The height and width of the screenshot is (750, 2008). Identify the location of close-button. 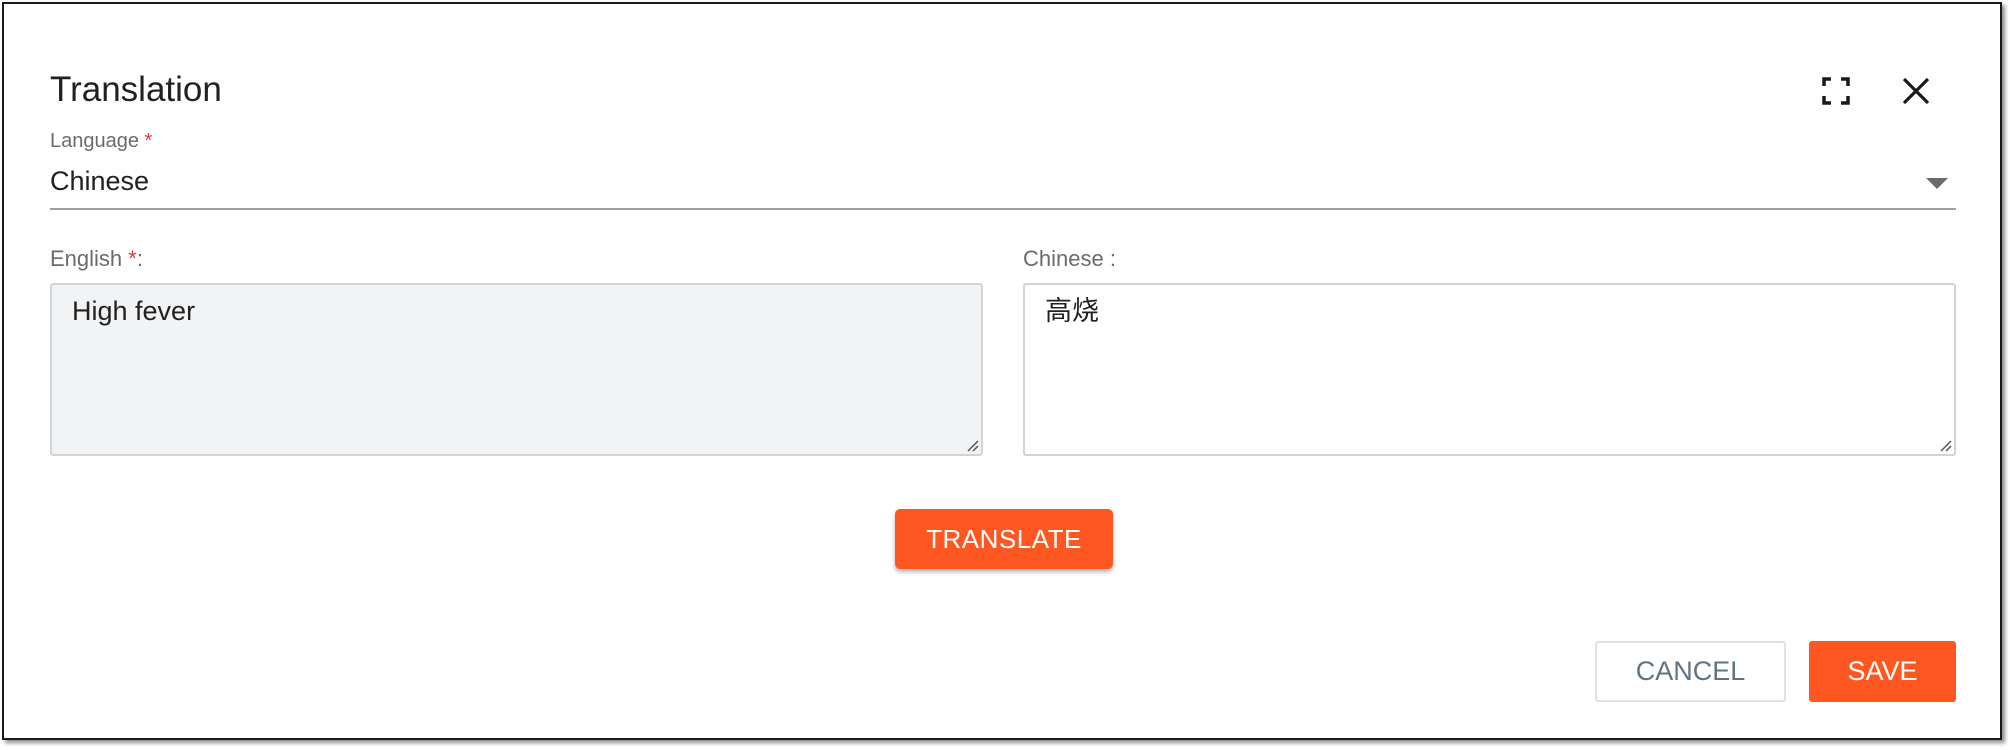
(1916, 93).